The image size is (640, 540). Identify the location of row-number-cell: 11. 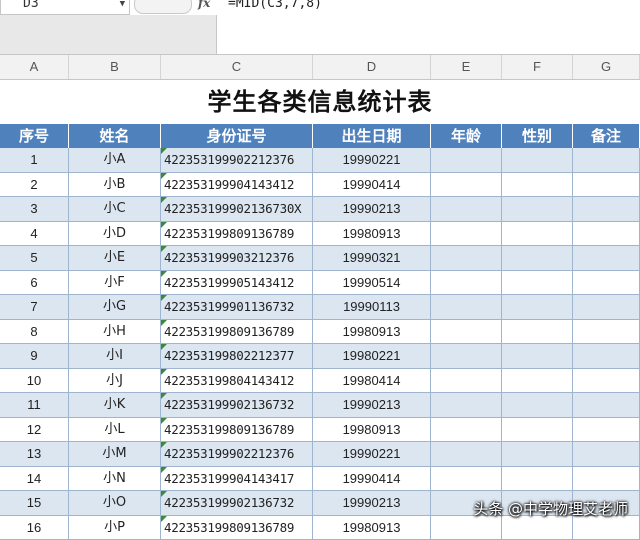
(34, 405).